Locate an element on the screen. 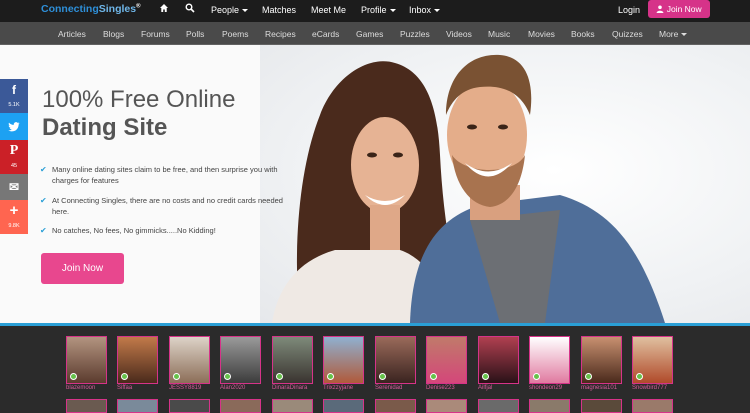  subnav-poems: Poems is located at coordinates (235, 34).